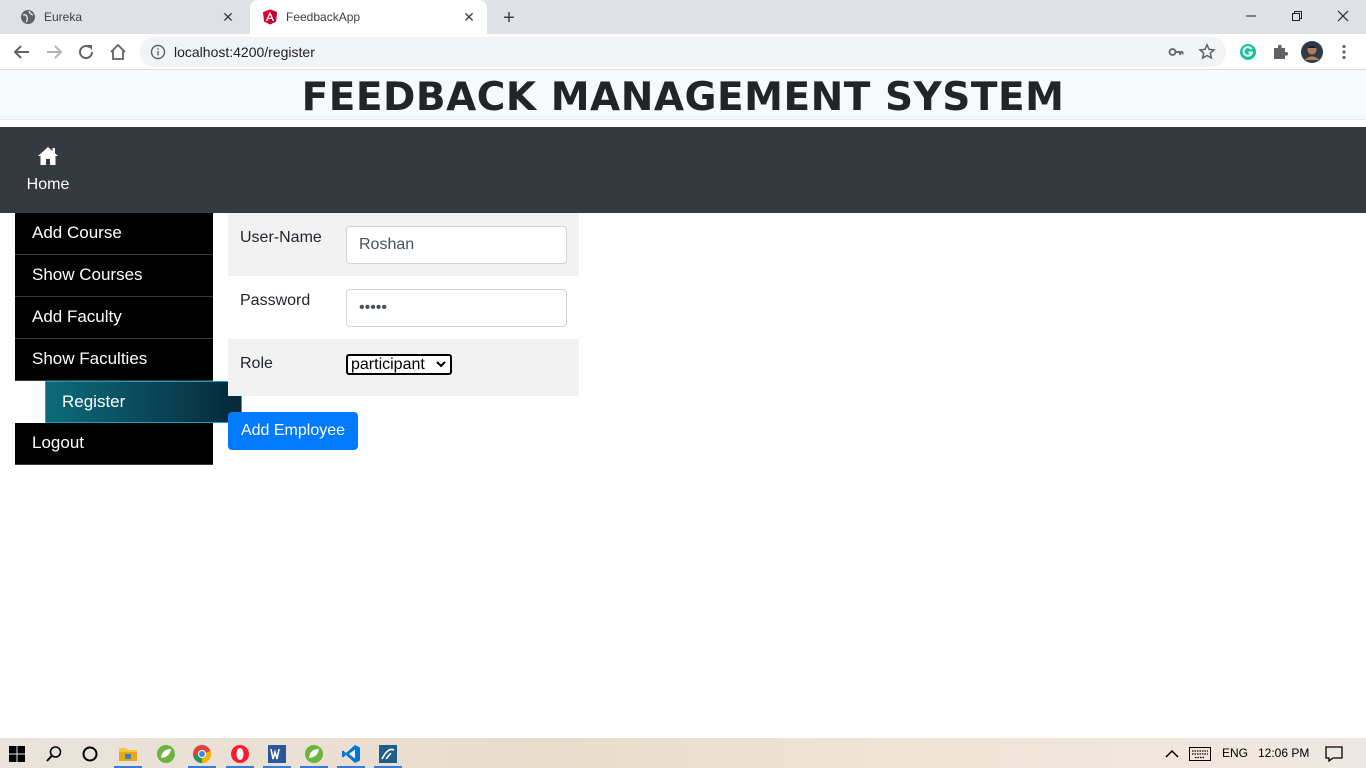 The height and width of the screenshot is (768, 1366). I want to click on username-row: User-Name Roshan, so click(403, 244).